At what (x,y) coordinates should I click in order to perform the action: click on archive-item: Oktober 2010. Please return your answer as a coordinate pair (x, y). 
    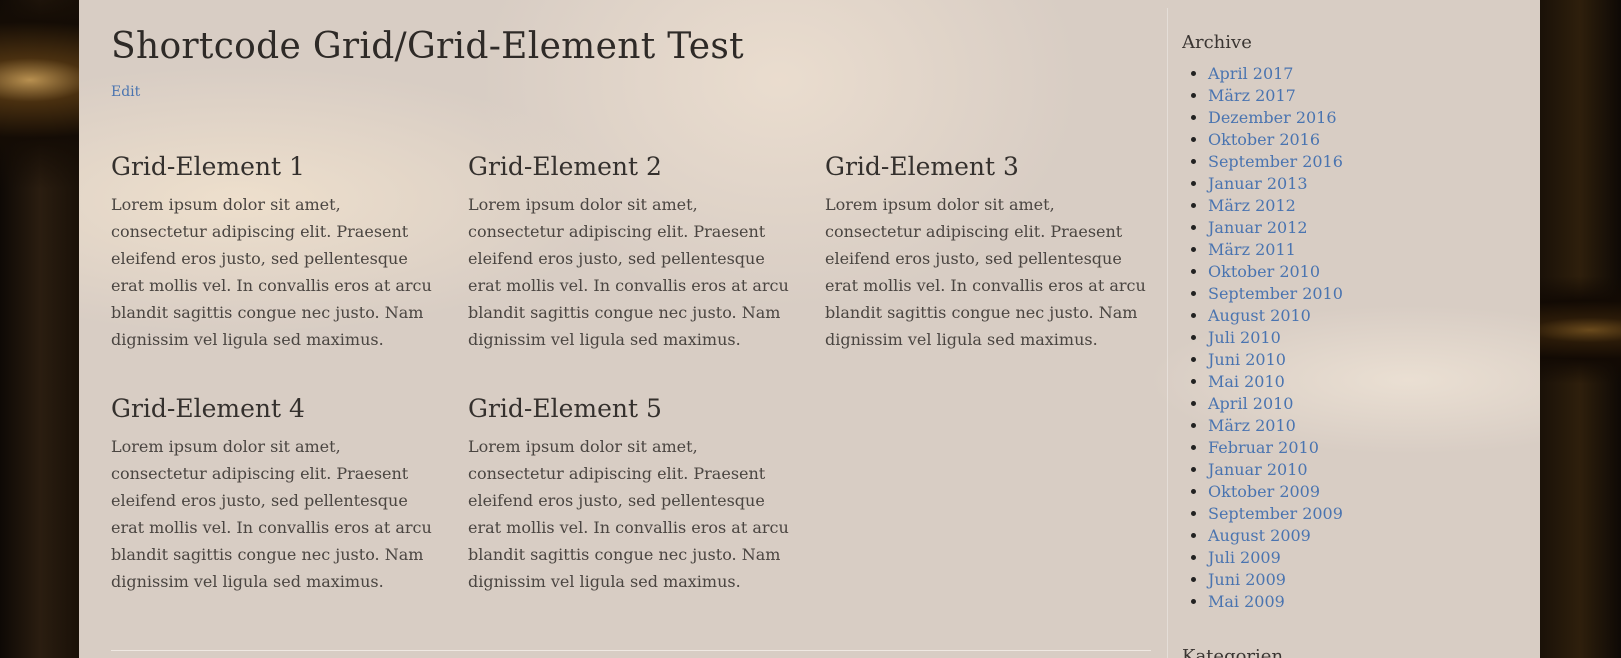
    Looking at the image, I should click on (1275, 272).